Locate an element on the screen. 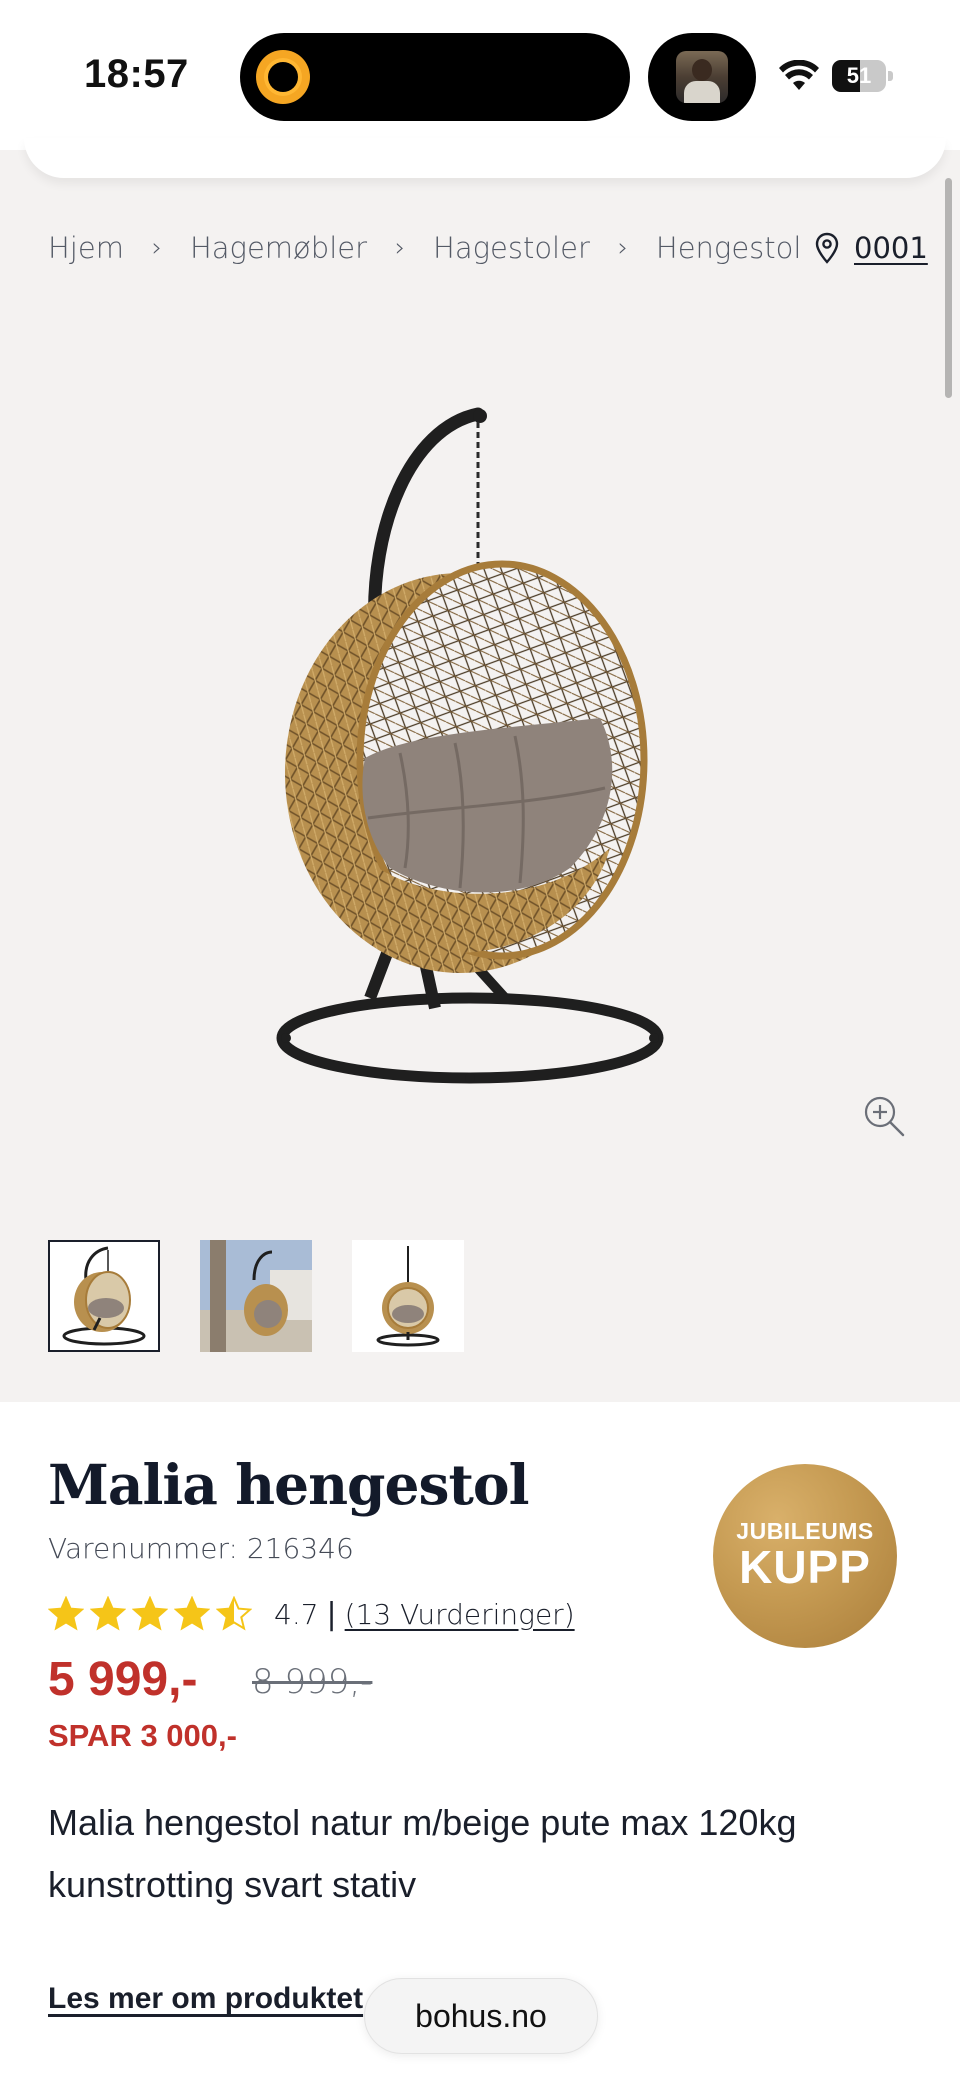  zoom-in-icon is located at coordinates (884, 1116).